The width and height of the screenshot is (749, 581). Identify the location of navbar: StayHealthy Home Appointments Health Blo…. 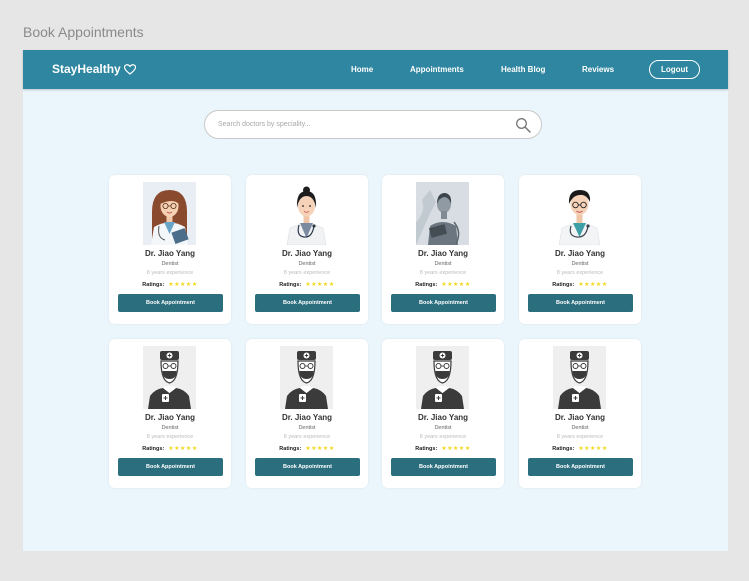
(375, 69).